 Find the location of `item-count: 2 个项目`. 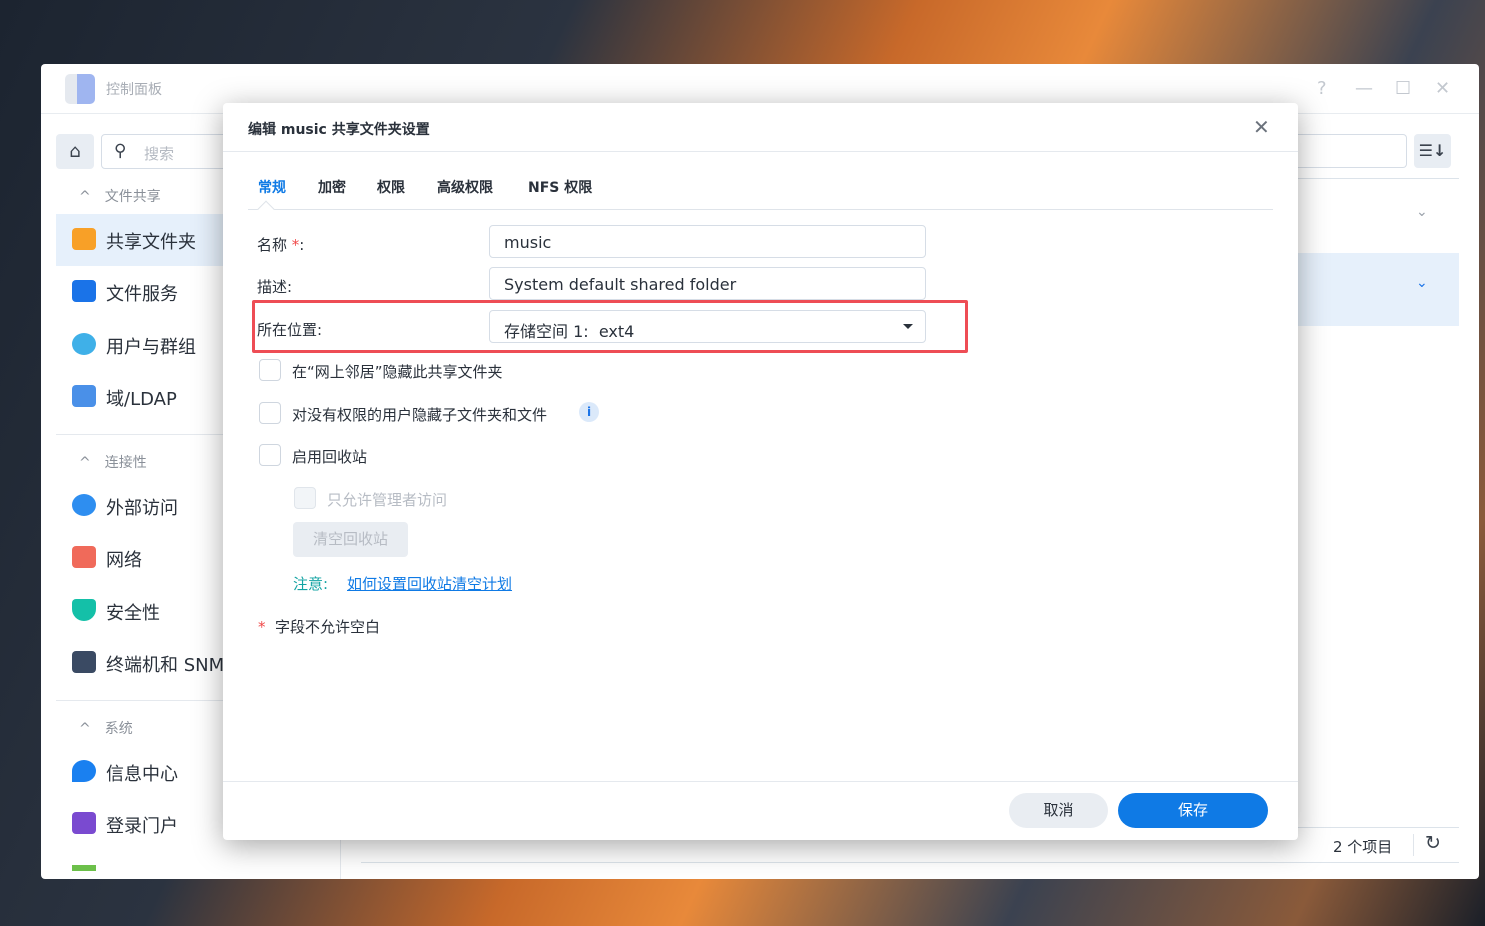

item-count: 2 个项目 is located at coordinates (1363, 847).